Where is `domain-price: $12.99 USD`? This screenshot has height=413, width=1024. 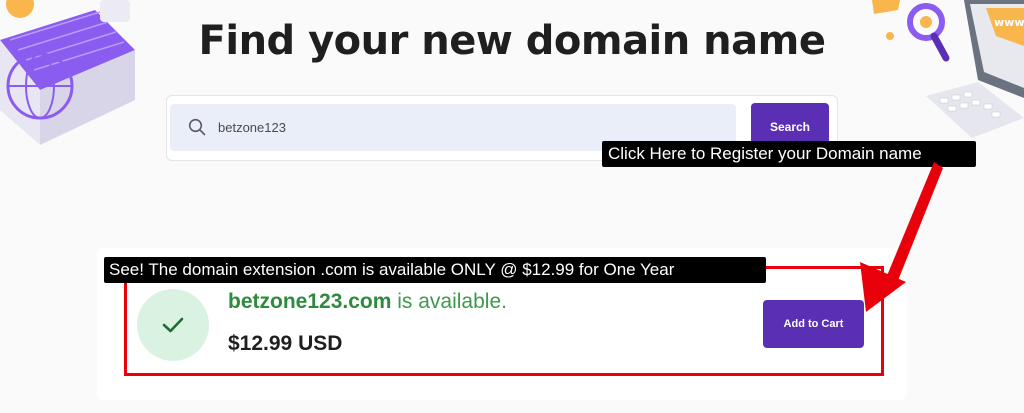
domain-price: $12.99 USD is located at coordinates (285, 343).